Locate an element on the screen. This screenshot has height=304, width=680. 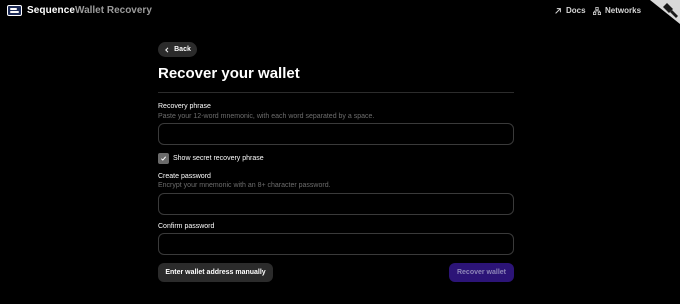
arrow-up-right-icon is located at coordinates (558, 10).